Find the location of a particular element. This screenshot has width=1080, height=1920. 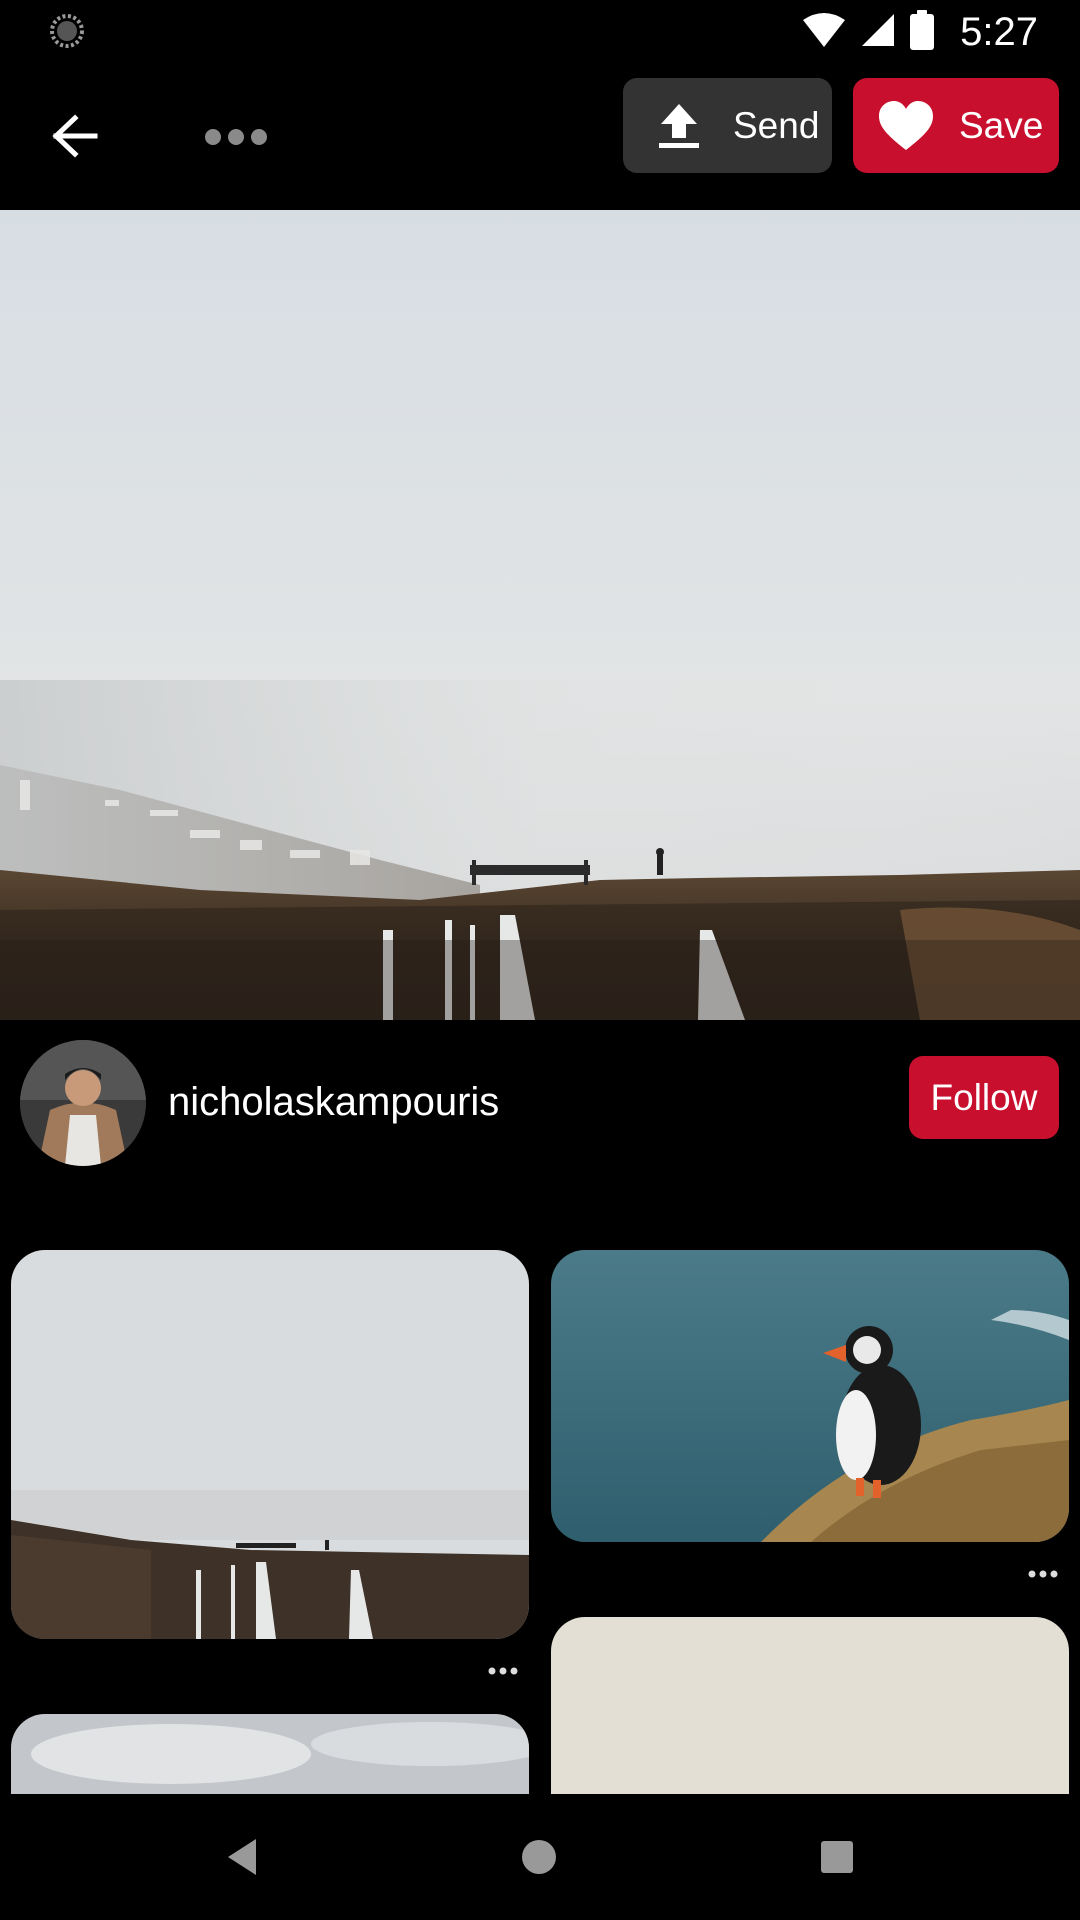

status-time: 5:27 is located at coordinates (999, 31).